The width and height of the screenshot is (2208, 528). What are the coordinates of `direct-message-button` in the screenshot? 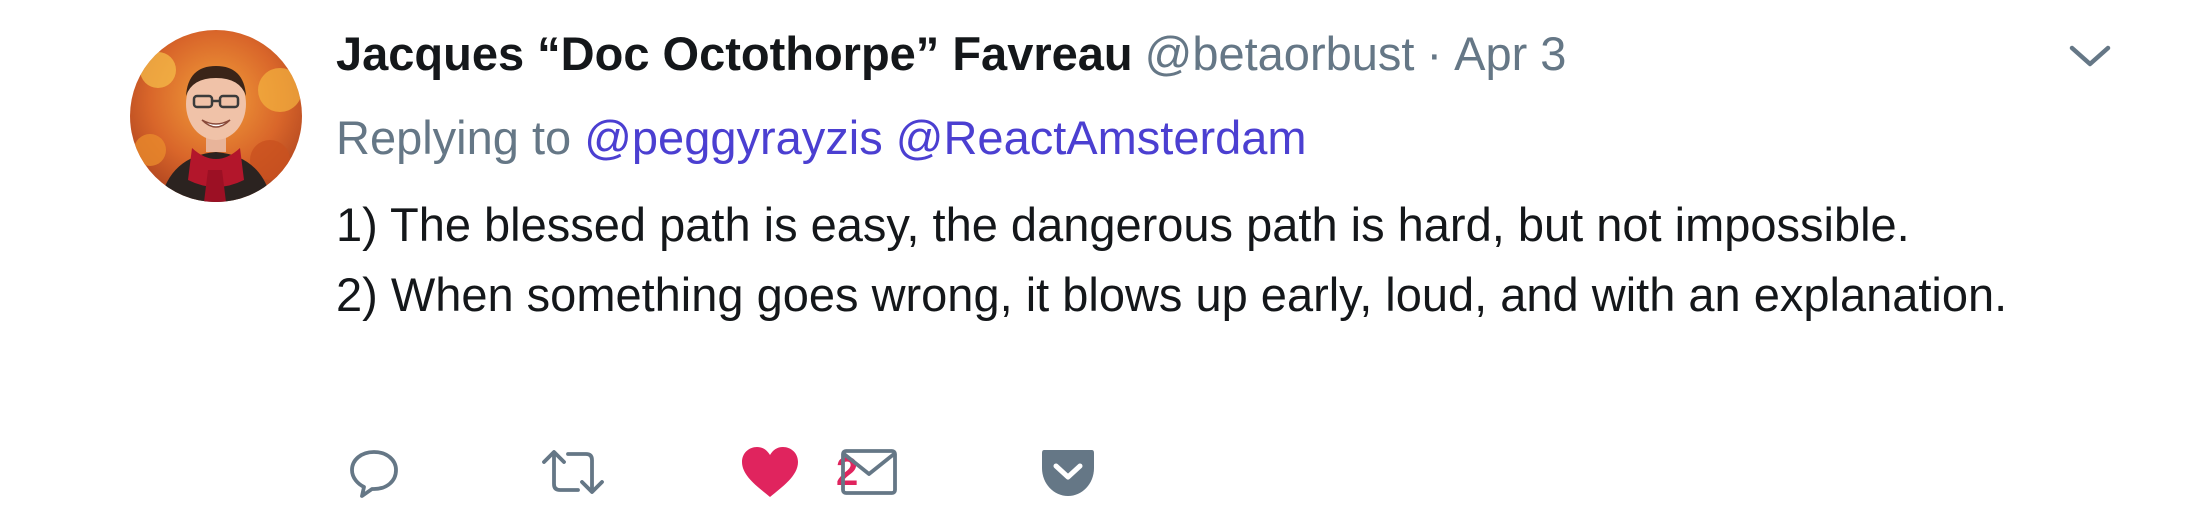 It's located at (869, 472).